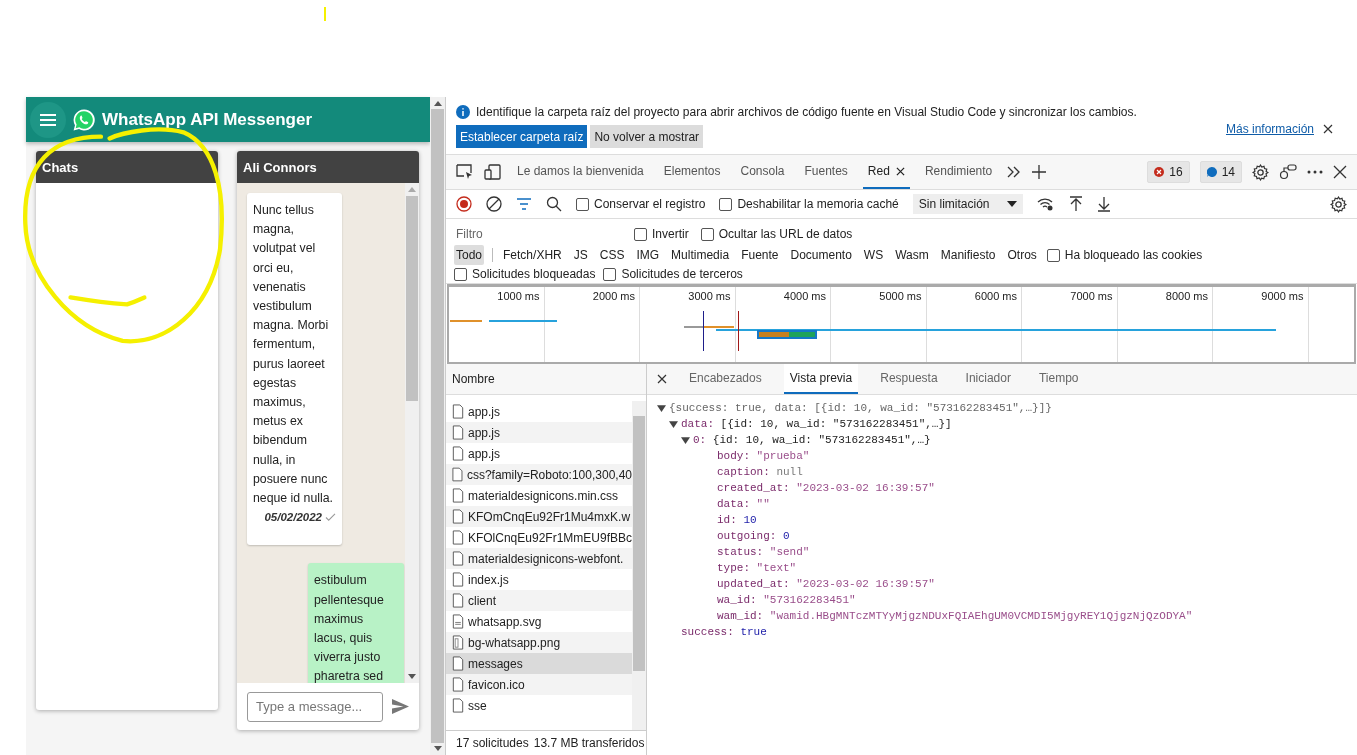 The height and width of the screenshot is (755, 1357). What do you see at coordinates (1220, 172) in the screenshot?
I see `message-count: 14` at bounding box center [1220, 172].